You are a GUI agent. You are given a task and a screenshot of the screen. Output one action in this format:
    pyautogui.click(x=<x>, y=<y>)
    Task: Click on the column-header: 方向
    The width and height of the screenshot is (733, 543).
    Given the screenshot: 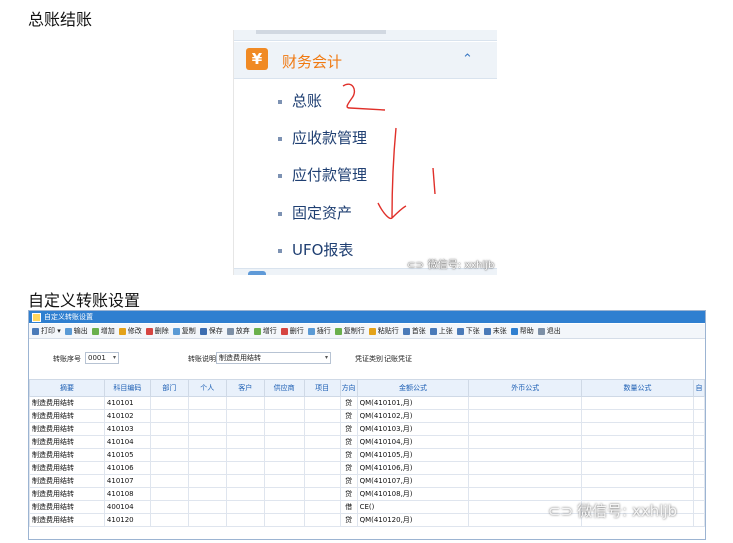 What is the action you would take?
    pyautogui.click(x=348, y=388)
    